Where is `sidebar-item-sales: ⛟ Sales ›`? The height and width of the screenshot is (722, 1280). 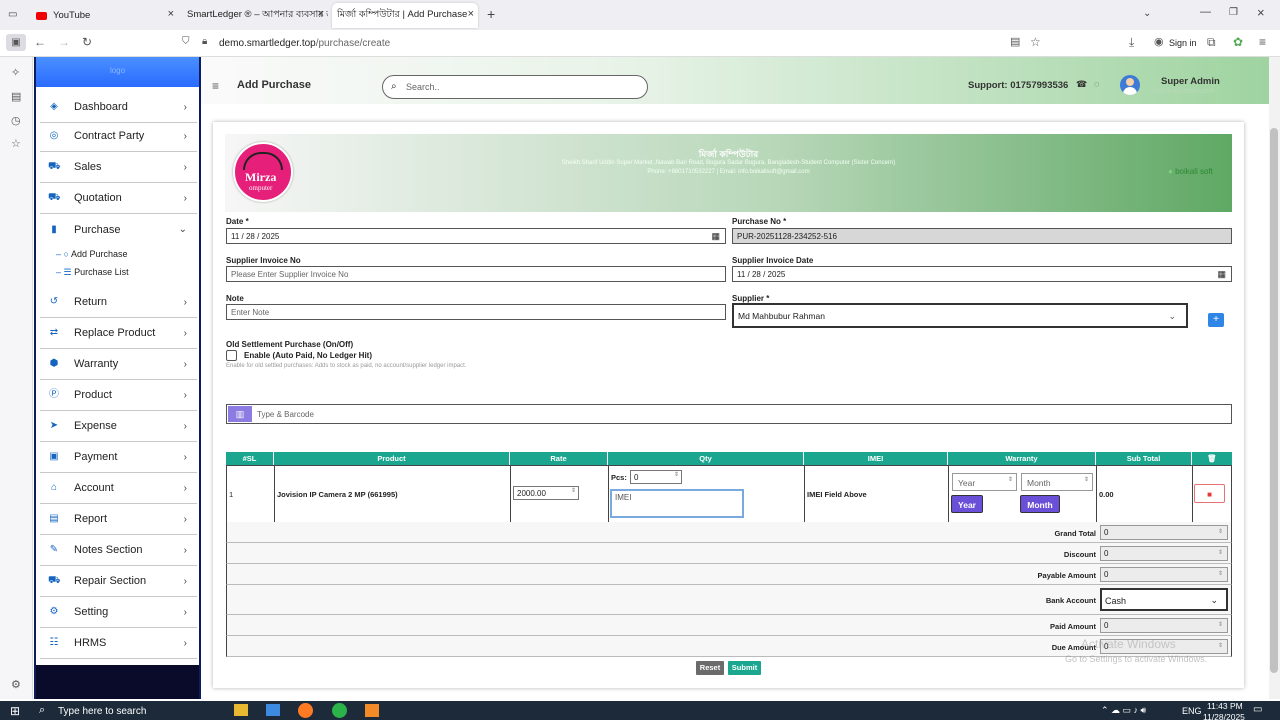 sidebar-item-sales: ⛟ Sales › is located at coordinates (118, 167).